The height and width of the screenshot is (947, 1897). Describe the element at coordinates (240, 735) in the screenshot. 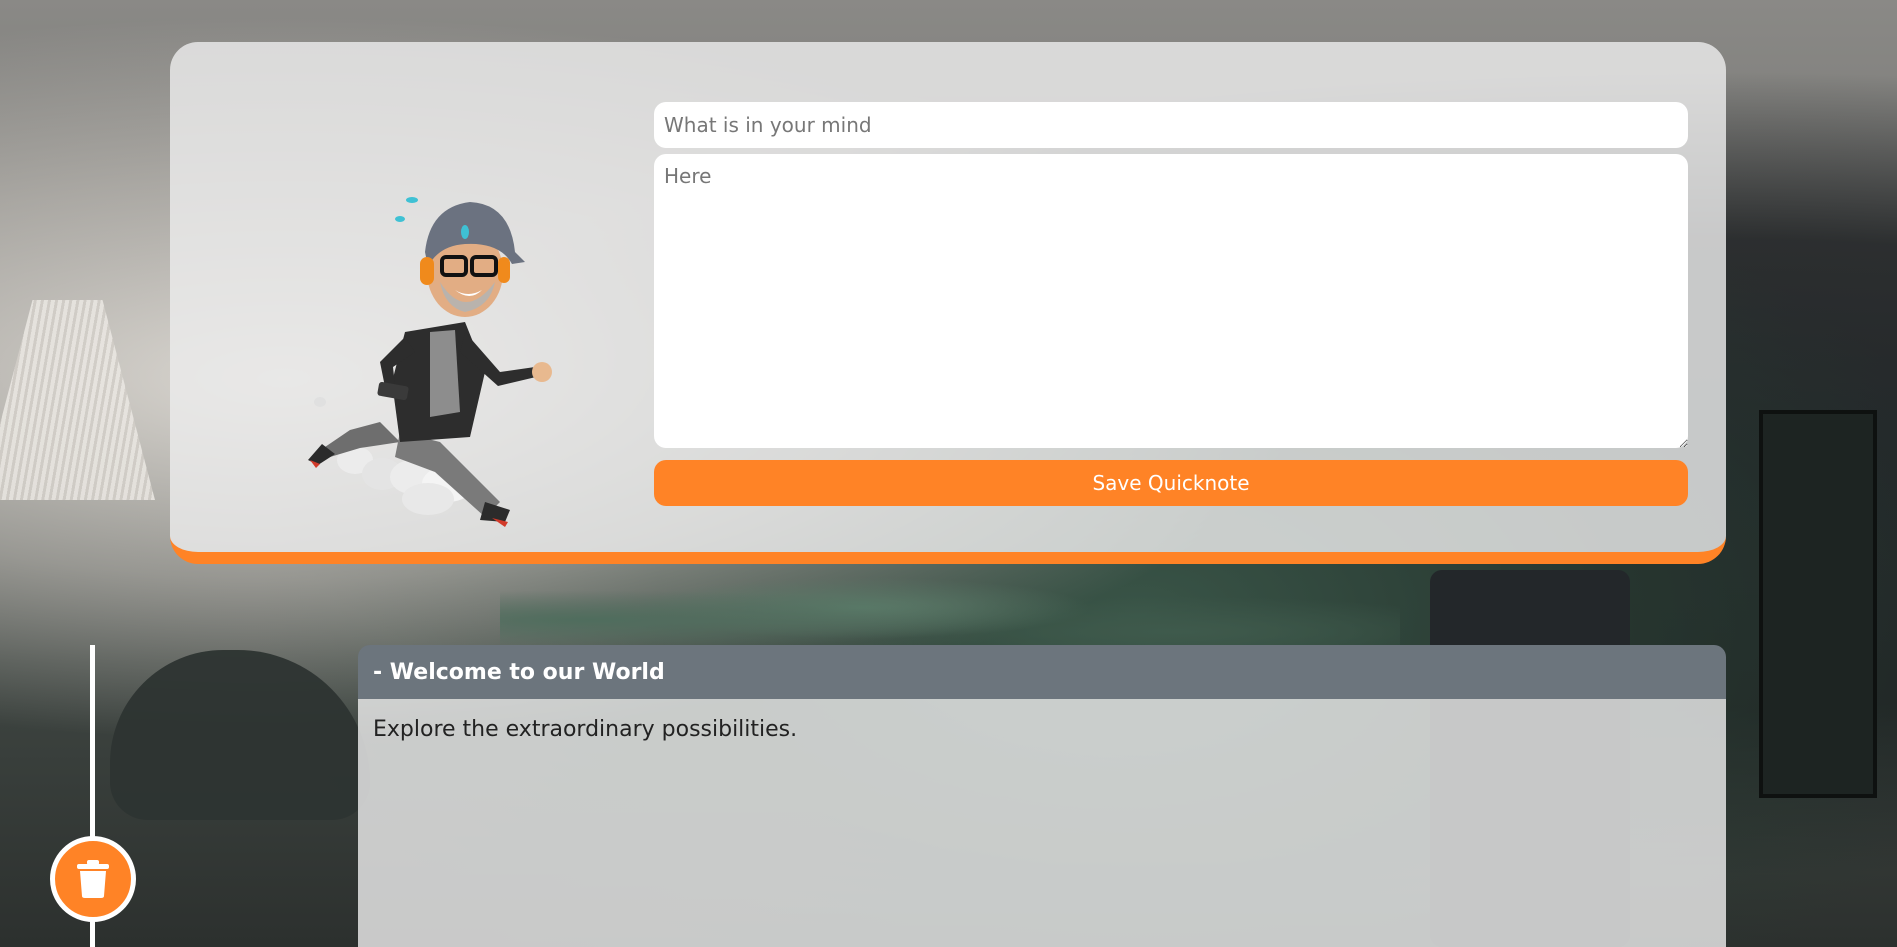

I see `background-chair` at that location.